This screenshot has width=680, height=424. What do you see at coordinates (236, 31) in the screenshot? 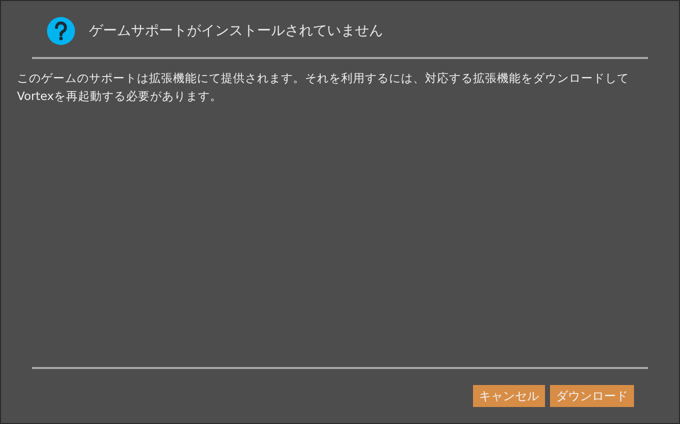
I see `dialog-title: ゲームサポートがインストールされていません` at bounding box center [236, 31].